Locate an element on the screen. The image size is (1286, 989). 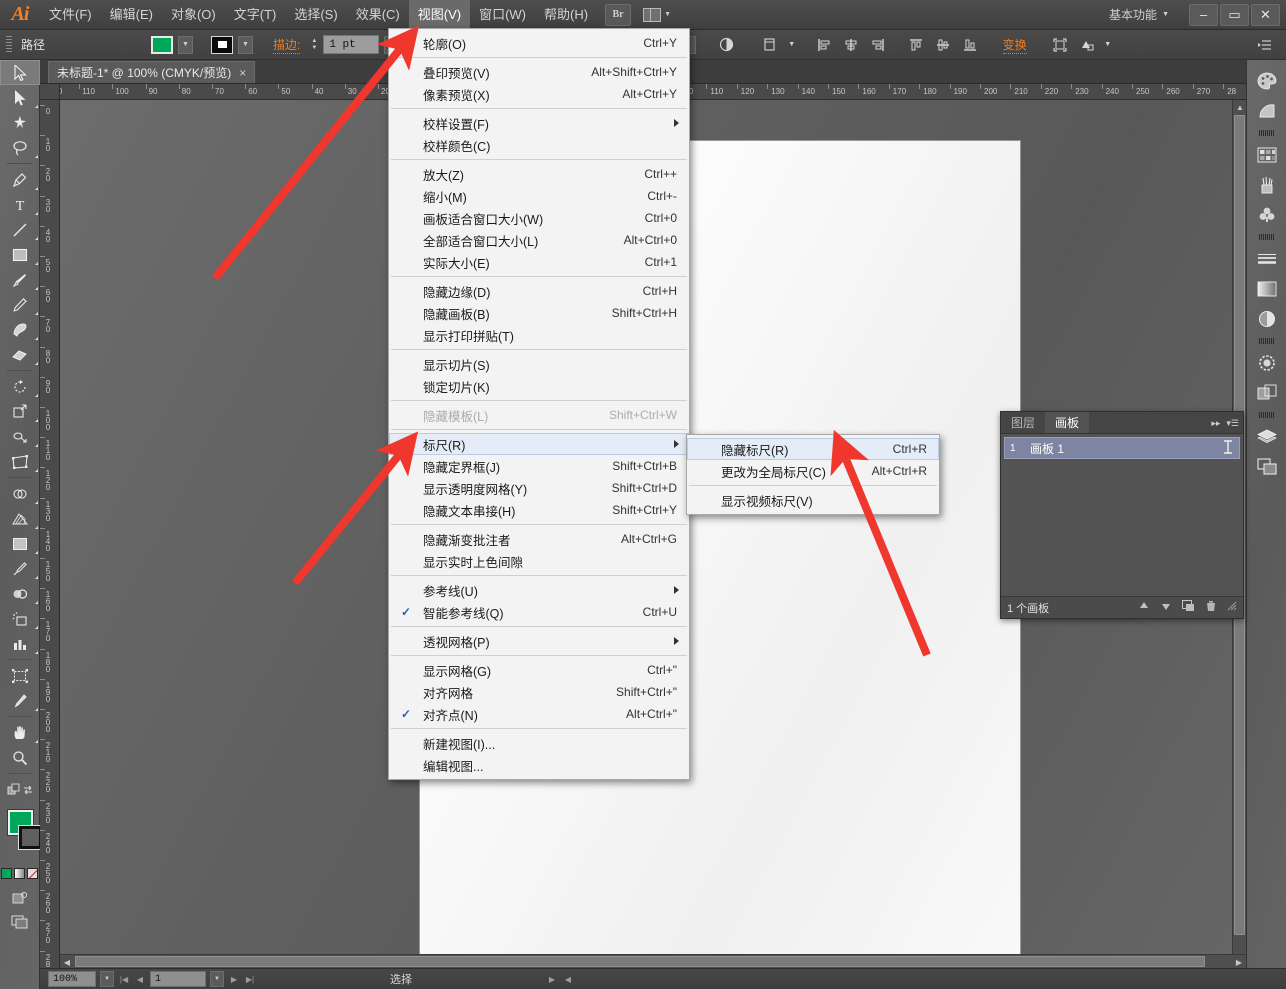
view-menu-item: 叠印预览(V) Alt+Shift+Ctrl+Y is located at coordinates (539, 72).